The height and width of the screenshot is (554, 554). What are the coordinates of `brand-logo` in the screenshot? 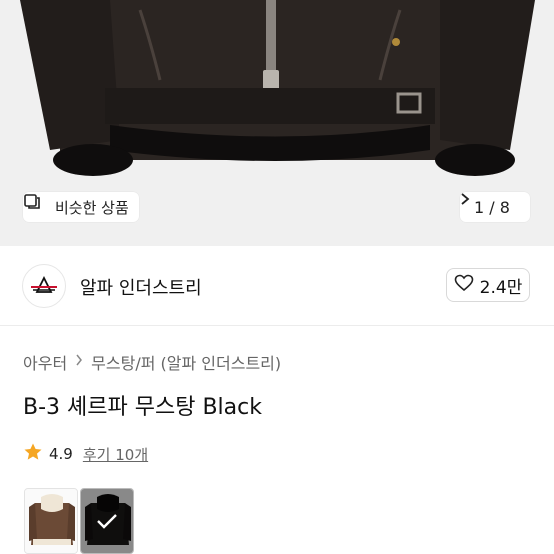 It's located at (44, 286).